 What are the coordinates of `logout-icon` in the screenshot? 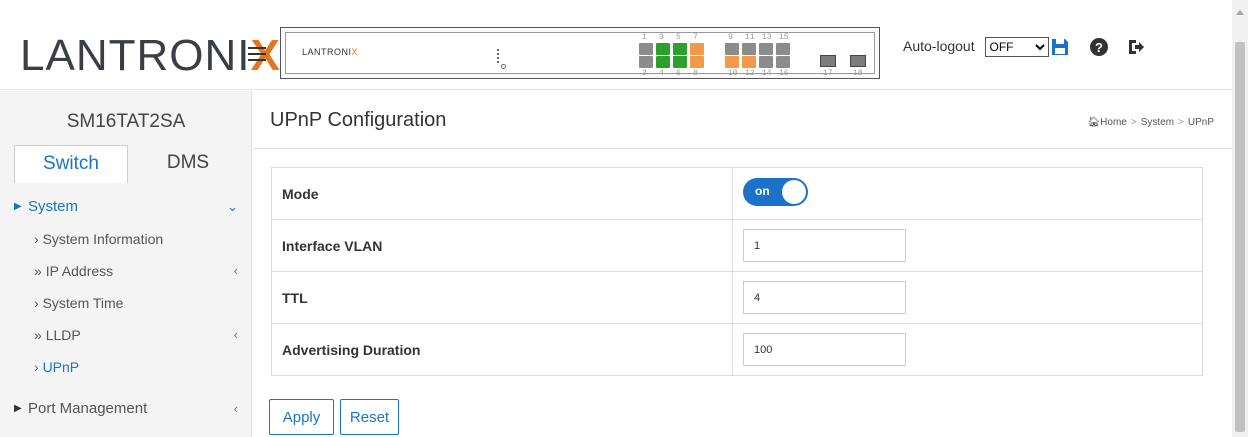 It's located at (1136, 47).